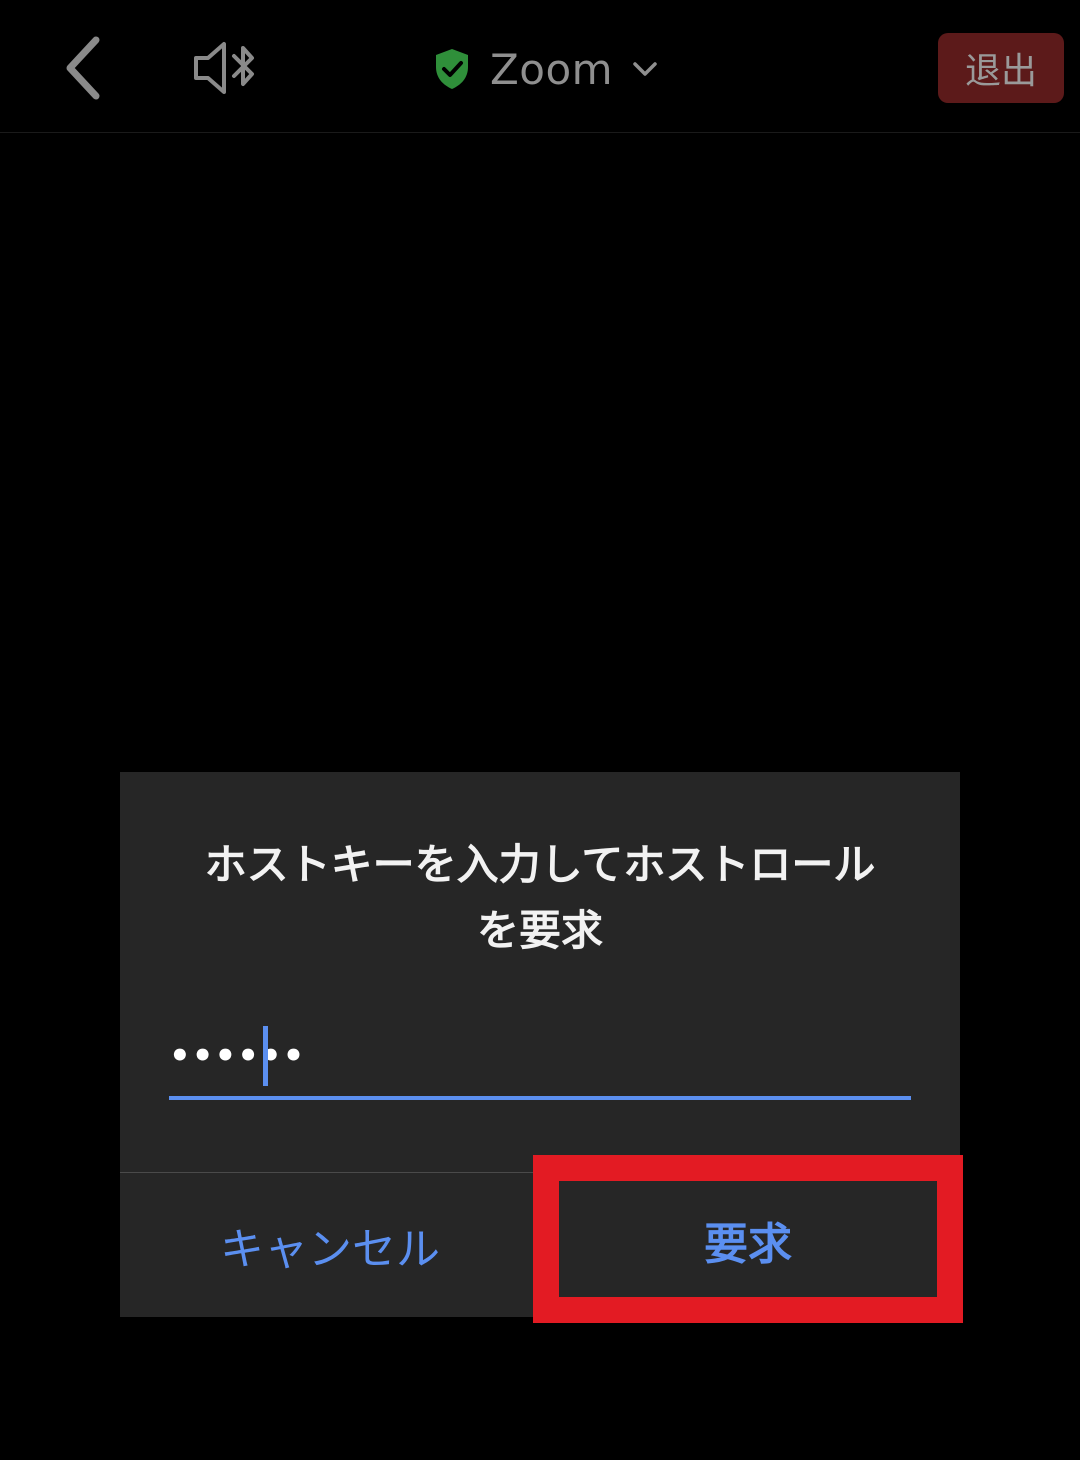  I want to click on dialog-button-row: キャンセル 要求, so click(540, 1245).